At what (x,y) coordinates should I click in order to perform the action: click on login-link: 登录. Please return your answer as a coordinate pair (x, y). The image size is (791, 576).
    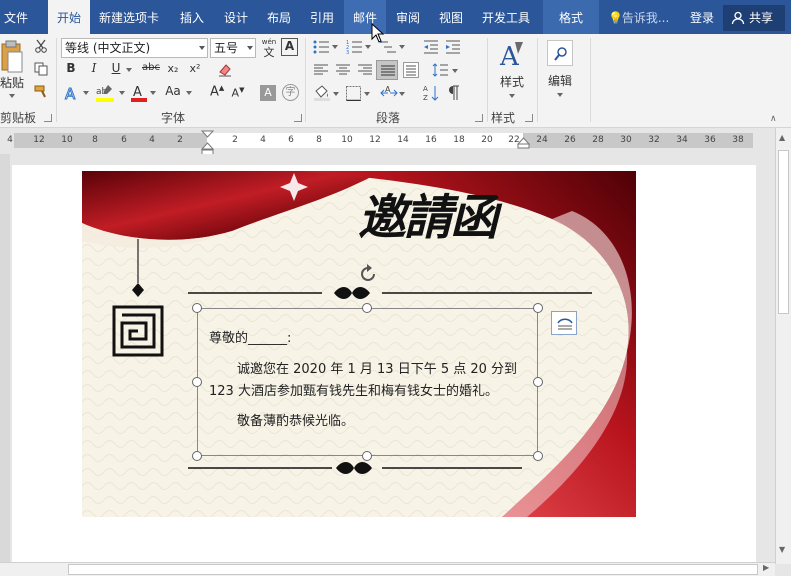
    Looking at the image, I should click on (702, 17).